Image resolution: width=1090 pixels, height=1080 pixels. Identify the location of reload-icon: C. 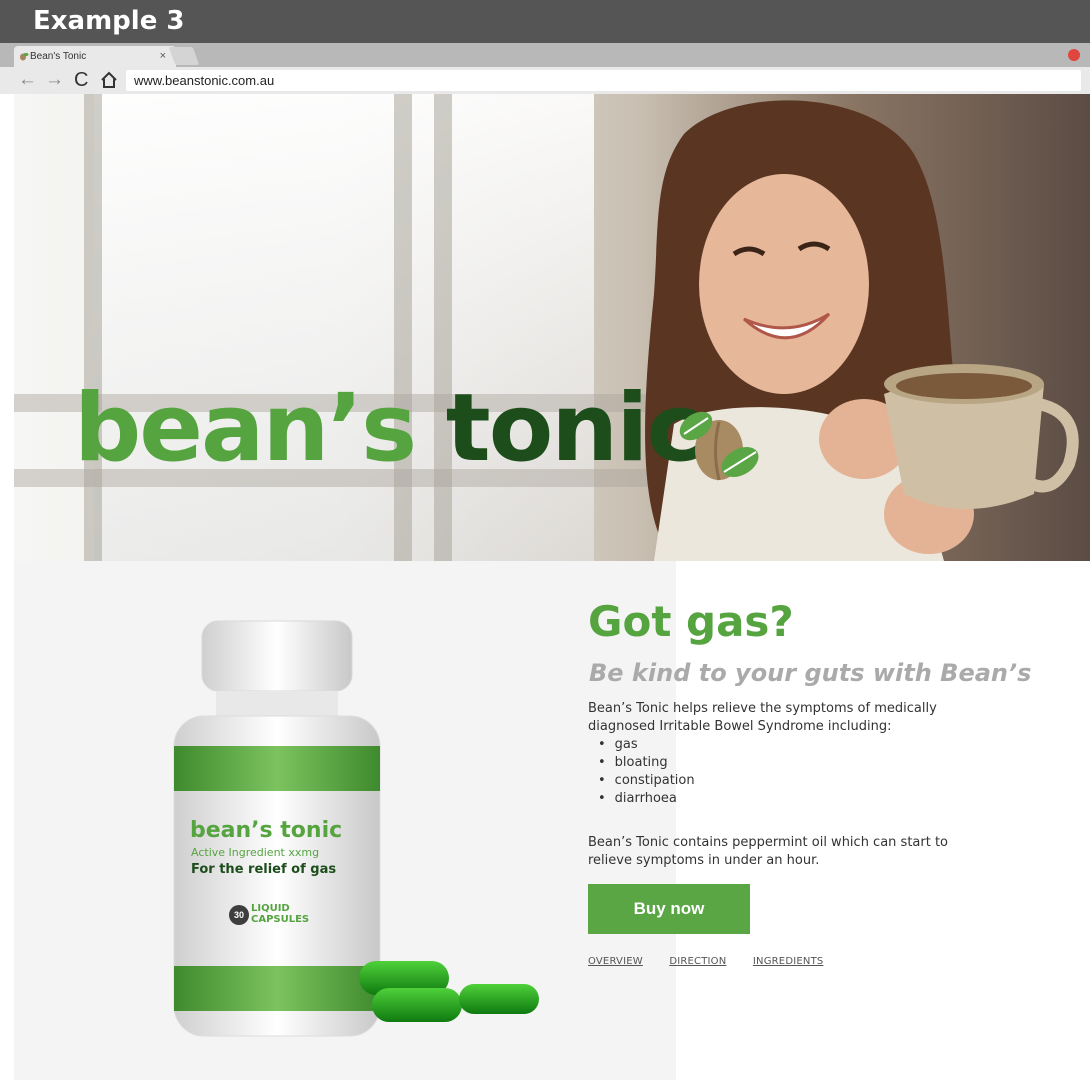
(81, 80).